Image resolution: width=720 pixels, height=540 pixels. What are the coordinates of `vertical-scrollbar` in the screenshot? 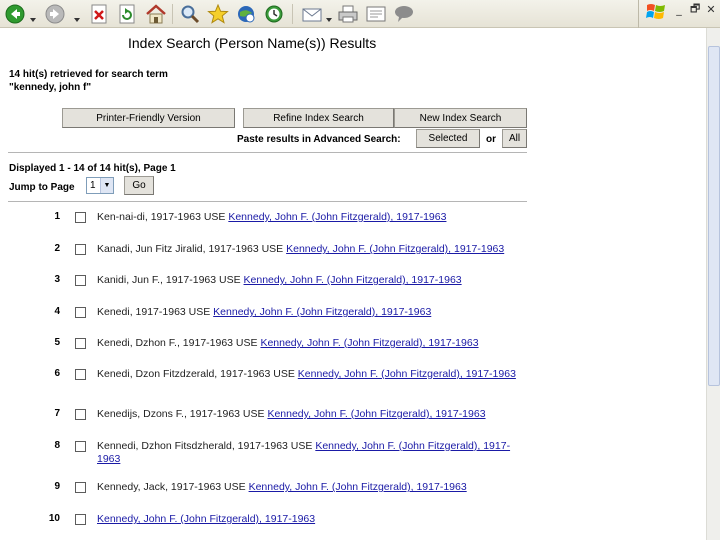 It's located at (713, 284).